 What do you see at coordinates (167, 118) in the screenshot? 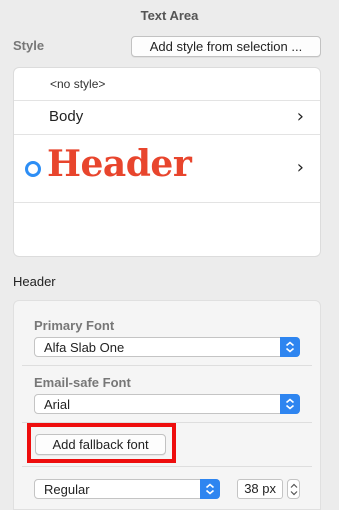
I see `style-item-body: Body ›` at bounding box center [167, 118].